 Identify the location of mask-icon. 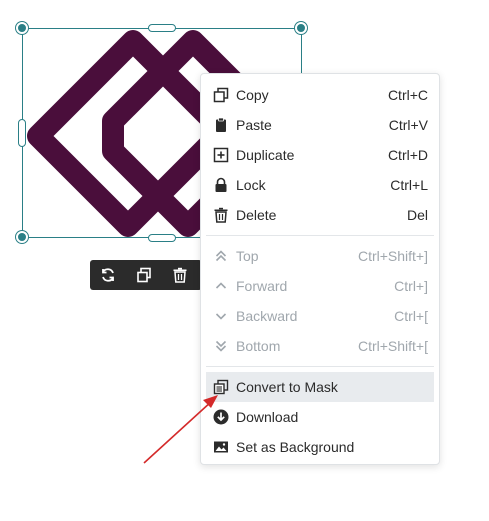
(221, 387).